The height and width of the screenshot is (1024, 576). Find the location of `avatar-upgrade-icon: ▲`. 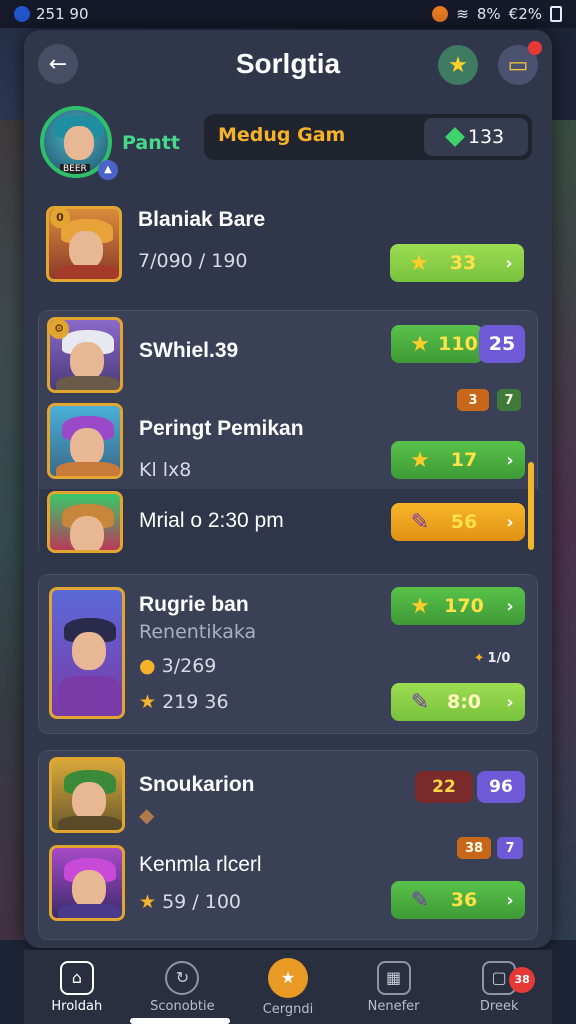

avatar-upgrade-icon: ▲ is located at coordinates (108, 170).